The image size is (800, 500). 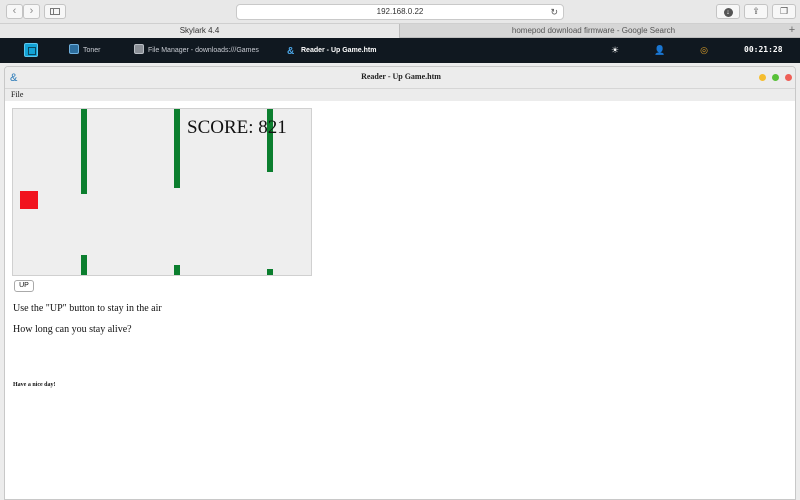 What do you see at coordinates (92, 50) in the screenshot?
I see `taskbar-item-label: Toner` at bounding box center [92, 50].